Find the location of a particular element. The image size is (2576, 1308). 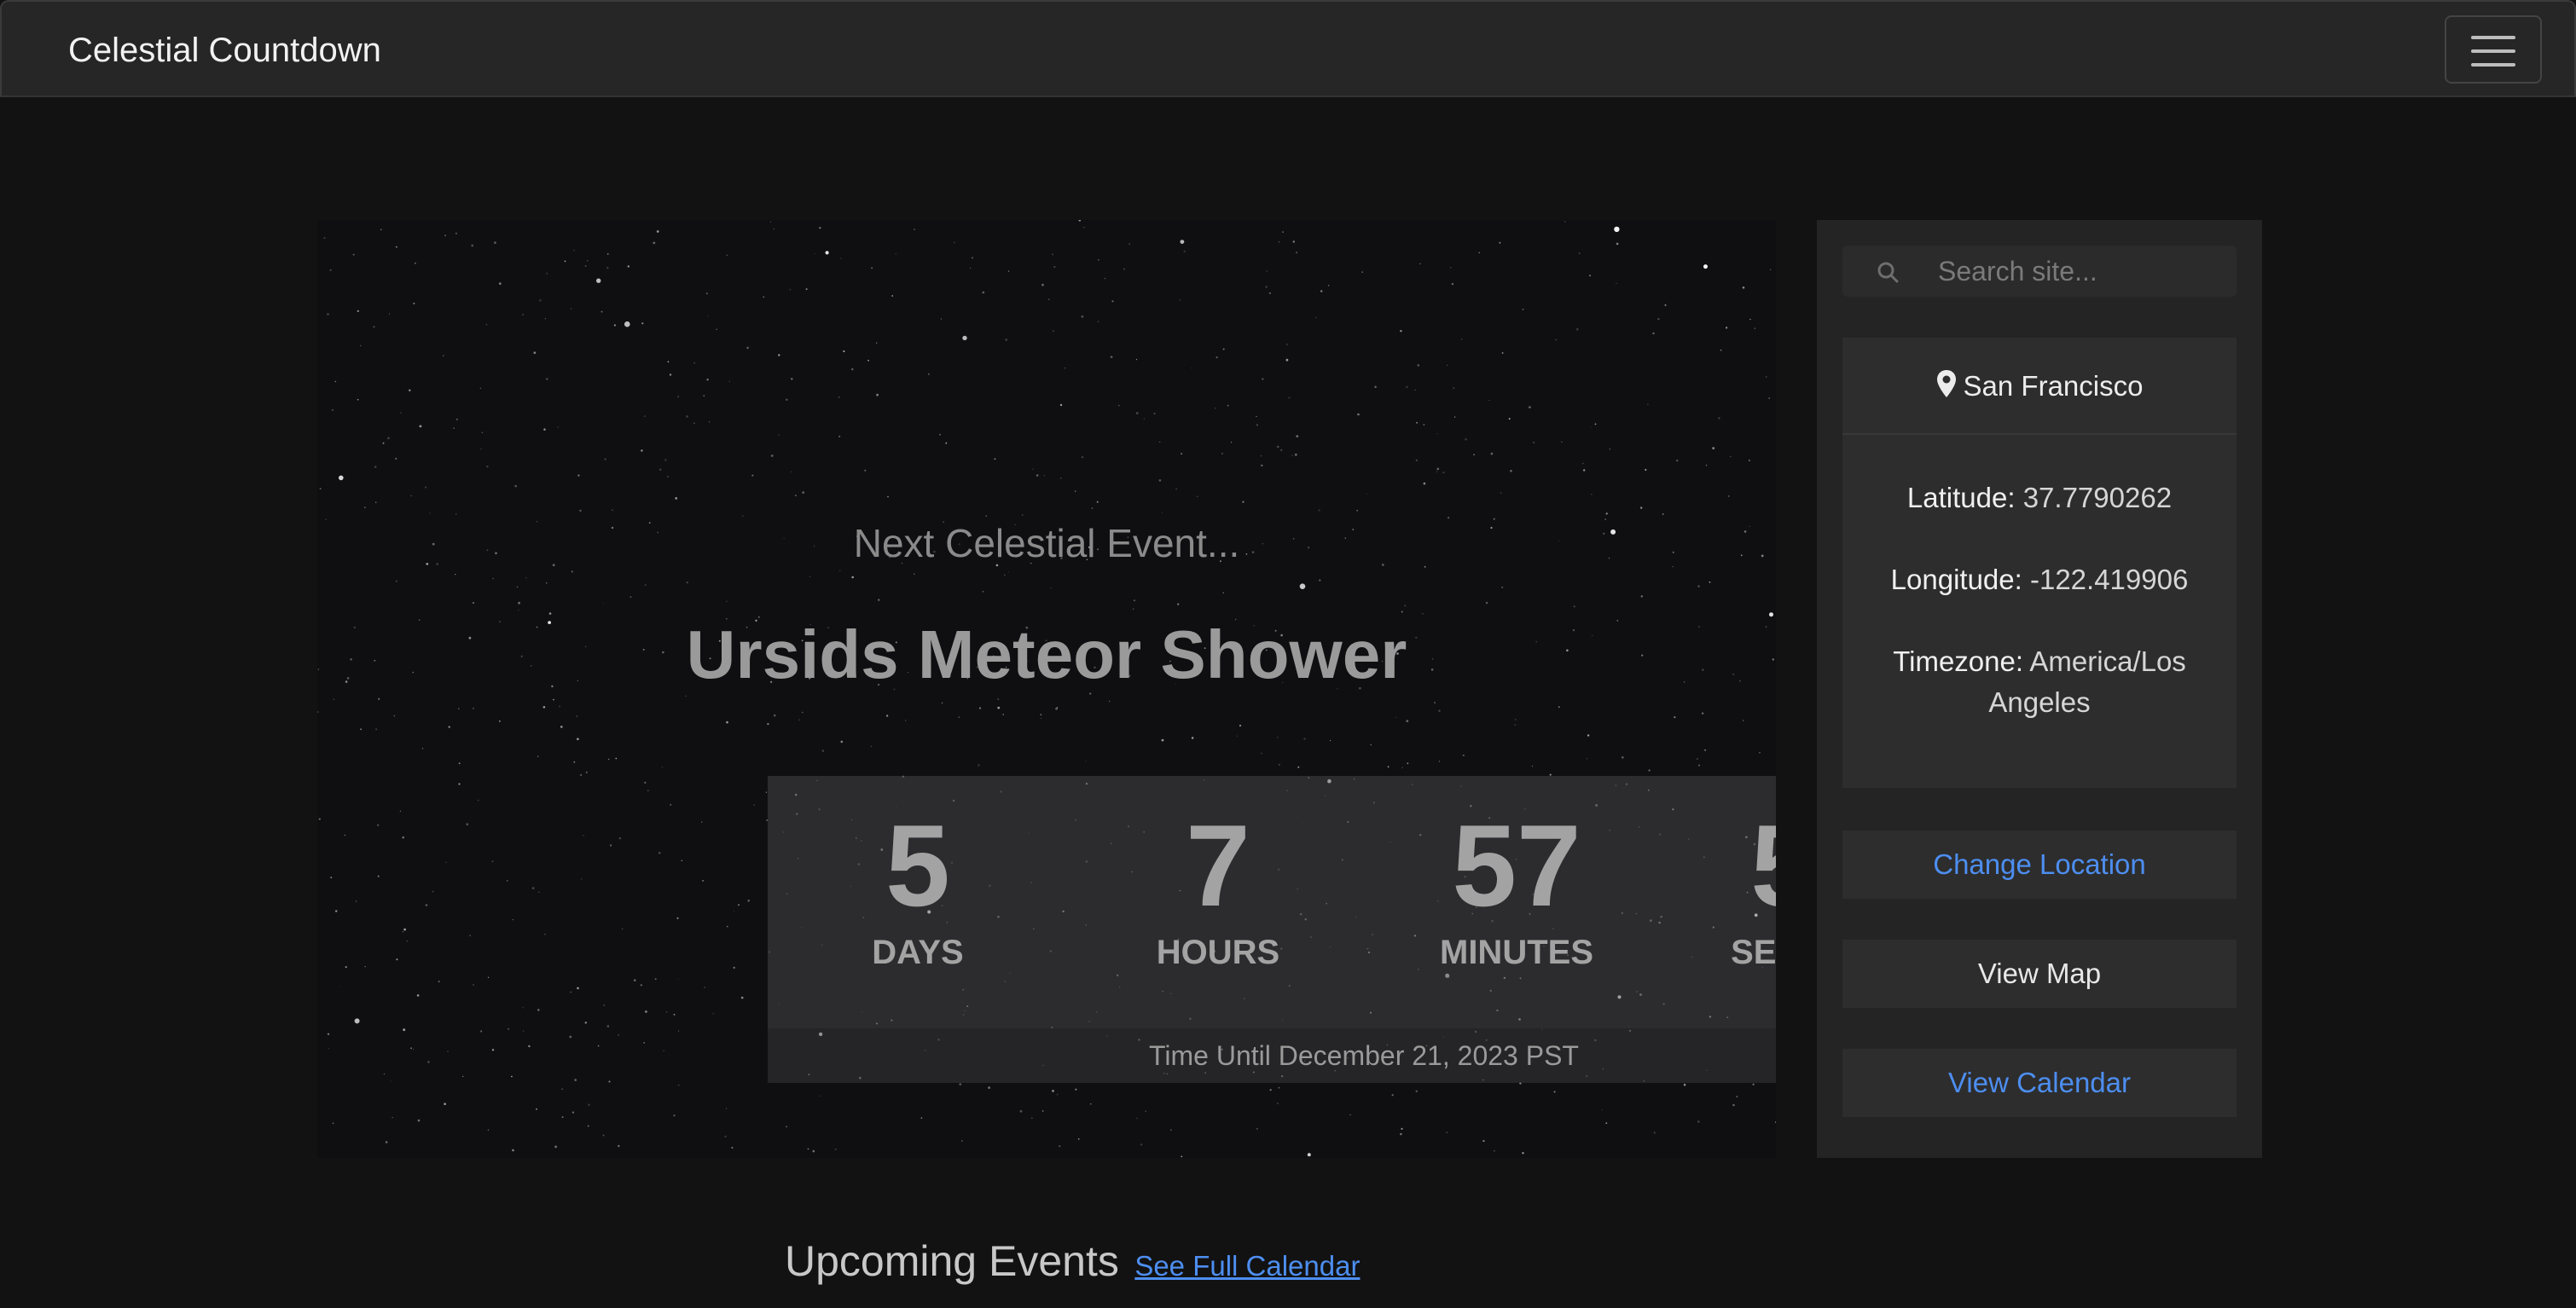

location-city-header: San Francisco is located at coordinates (2039, 386).